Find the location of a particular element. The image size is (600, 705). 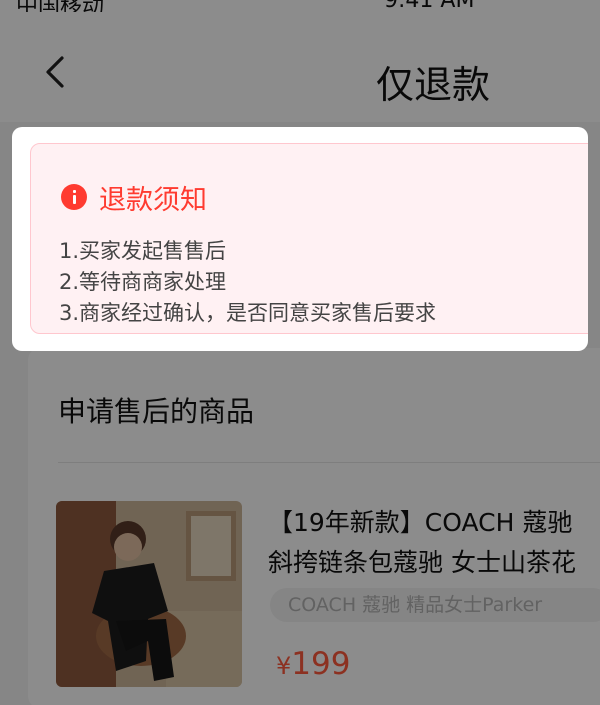

info-icon is located at coordinates (74, 197).